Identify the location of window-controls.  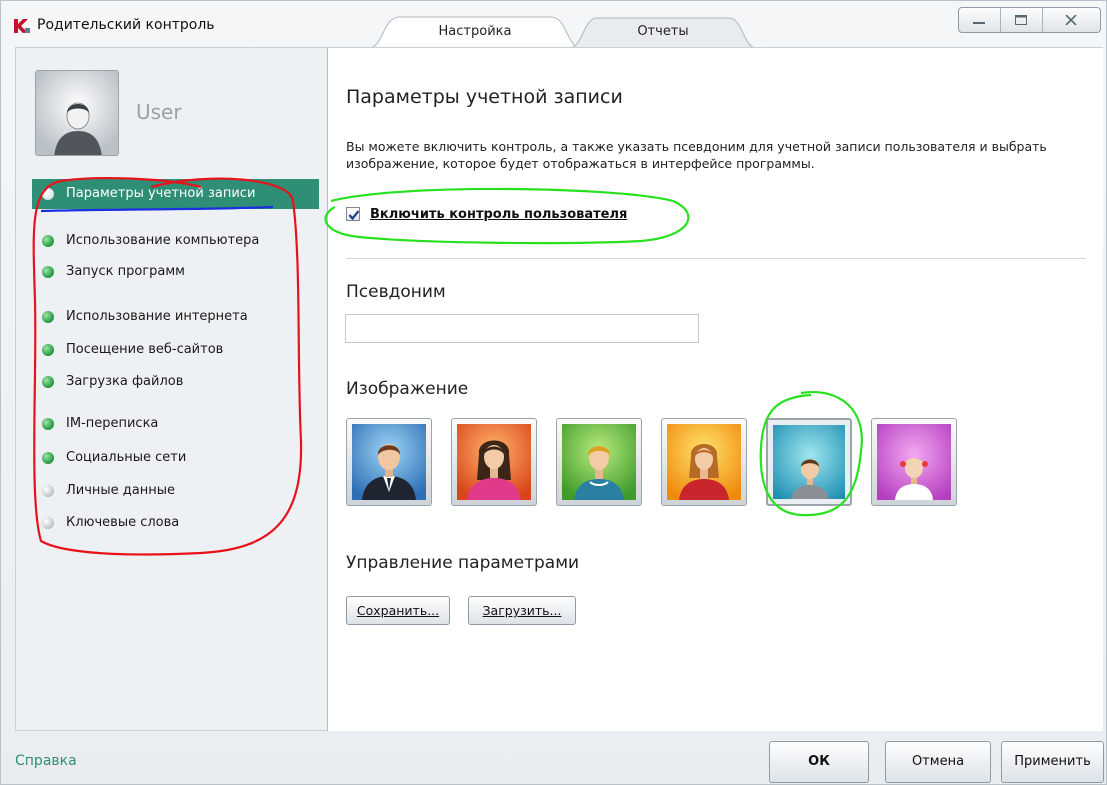
(1029, 20).